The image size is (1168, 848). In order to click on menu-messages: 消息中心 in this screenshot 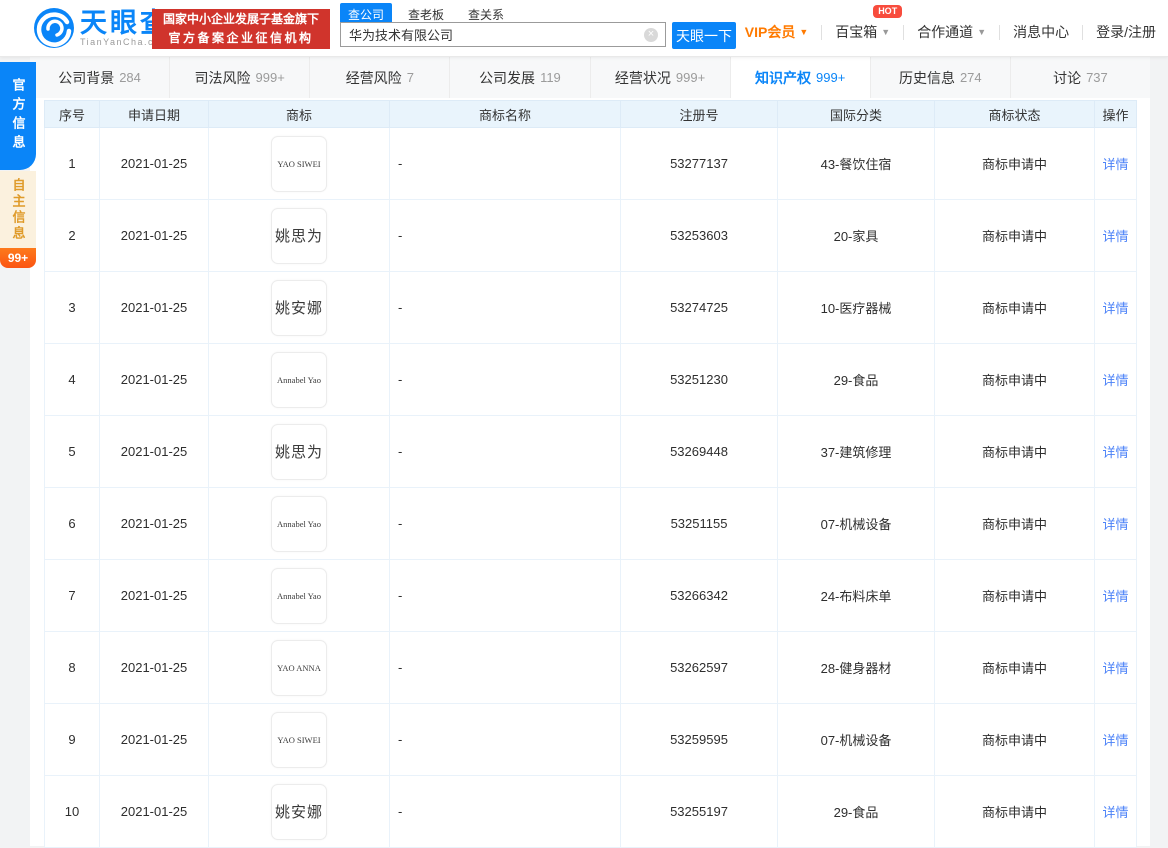, I will do `click(1041, 32)`.